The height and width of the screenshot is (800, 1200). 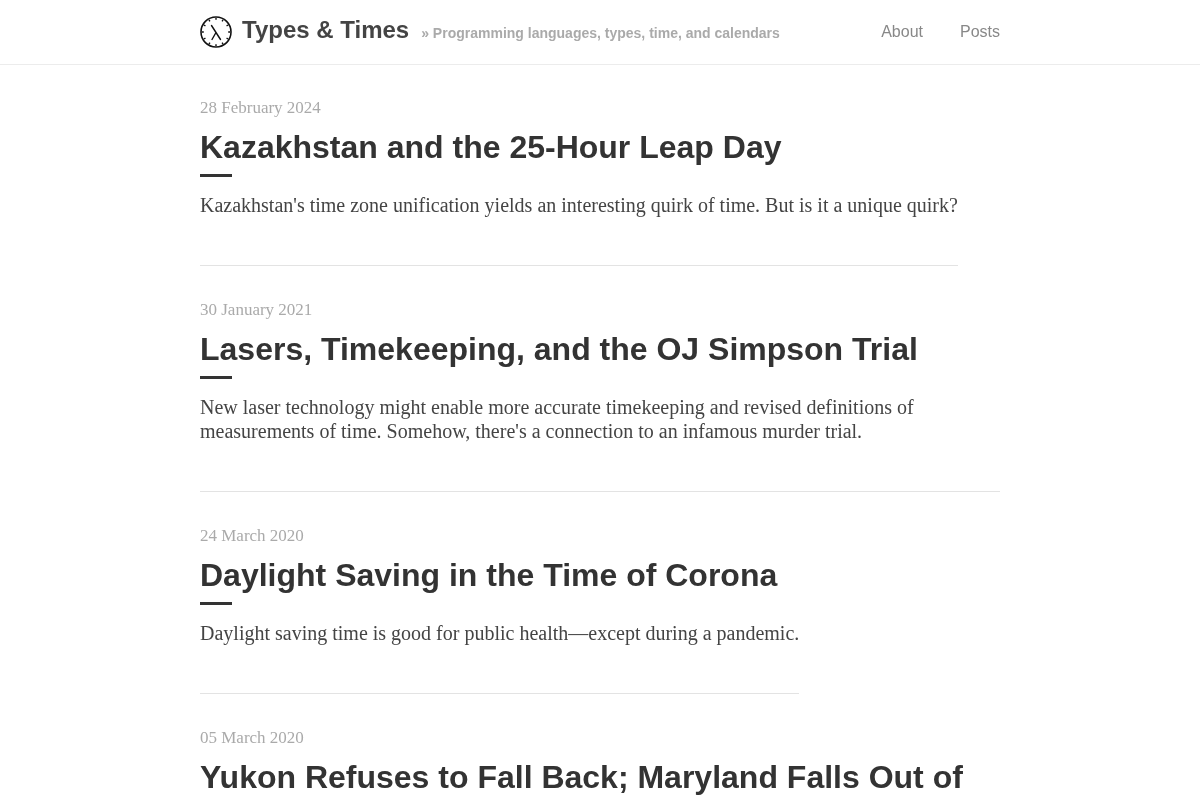 What do you see at coordinates (256, 310) in the screenshot?
I see `post-date: 30 January 2021` at bounding box center [256, 310].